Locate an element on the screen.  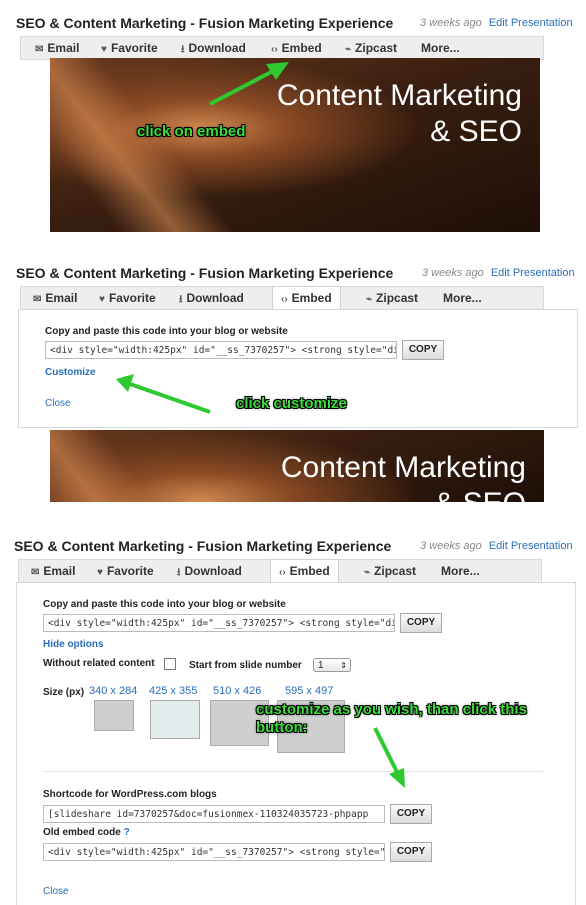
arrow-to-embed is located at coordinates (249, 84).